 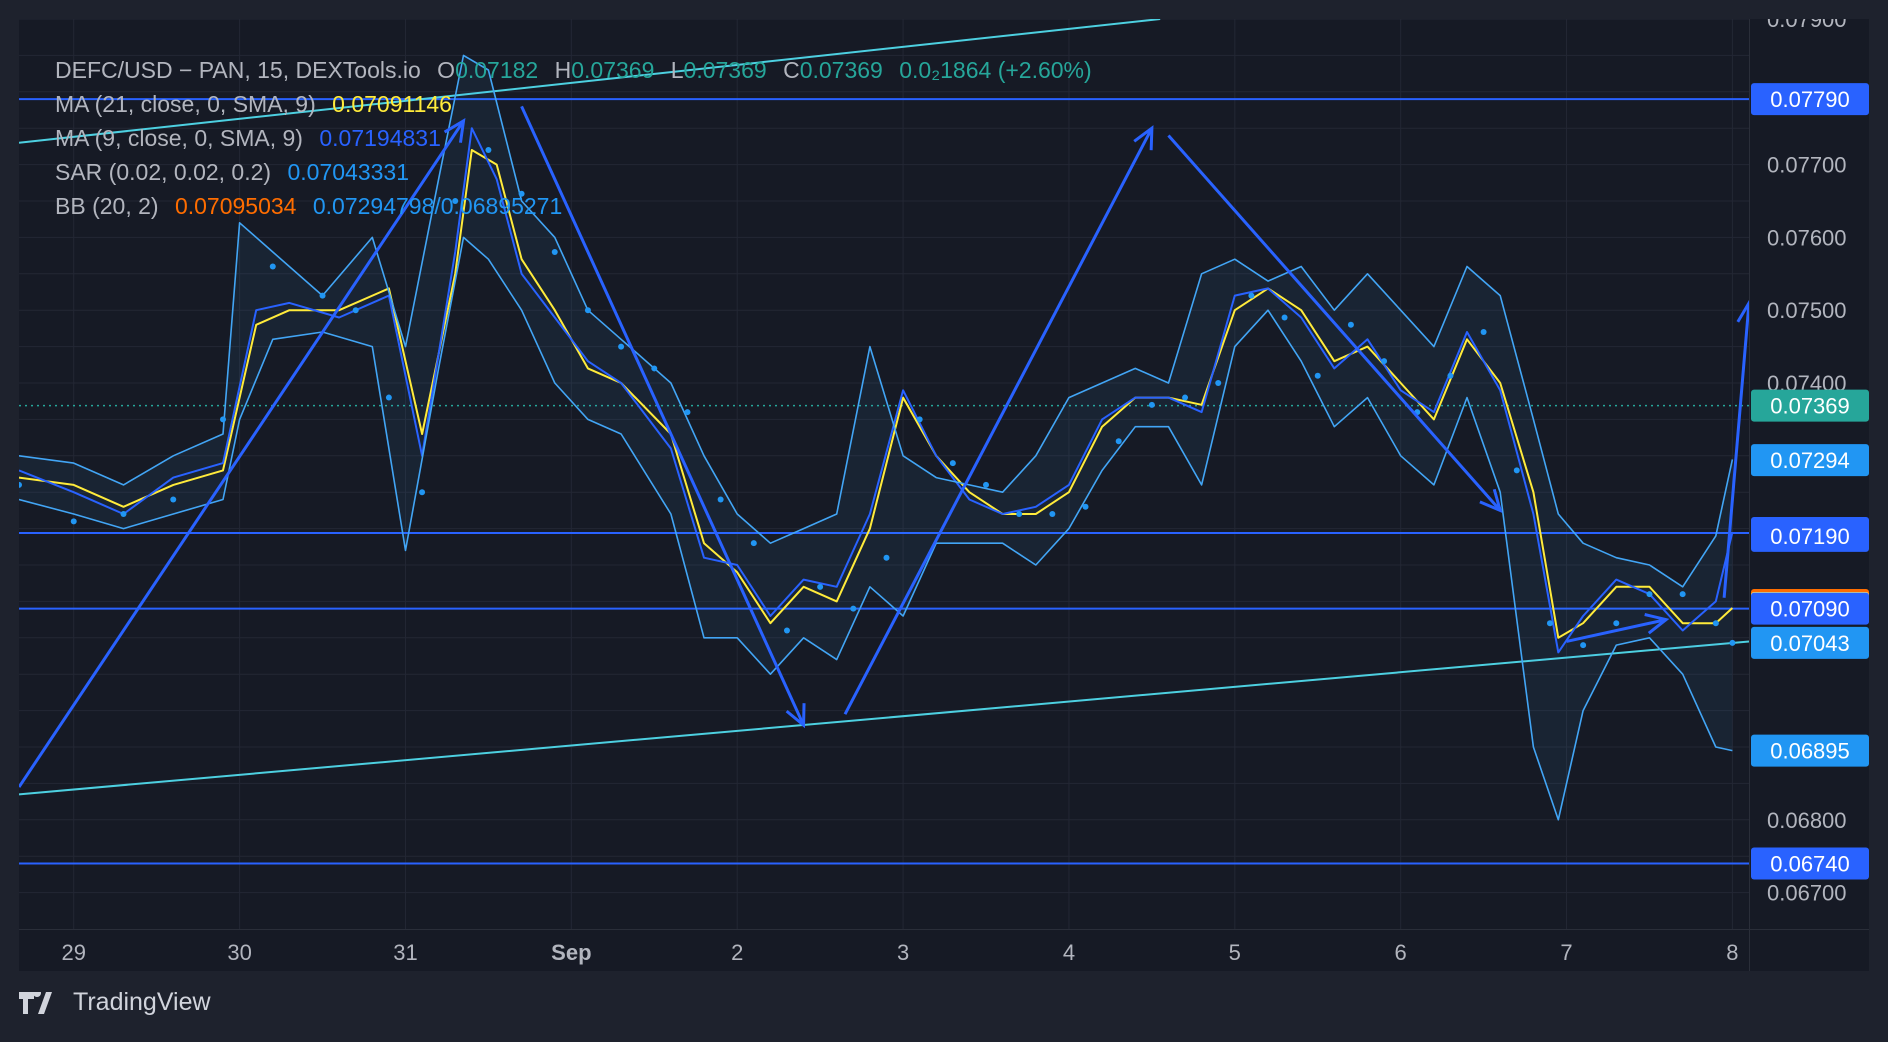 I want to click on time-tick-label: 31, so click(x=405, y=952).